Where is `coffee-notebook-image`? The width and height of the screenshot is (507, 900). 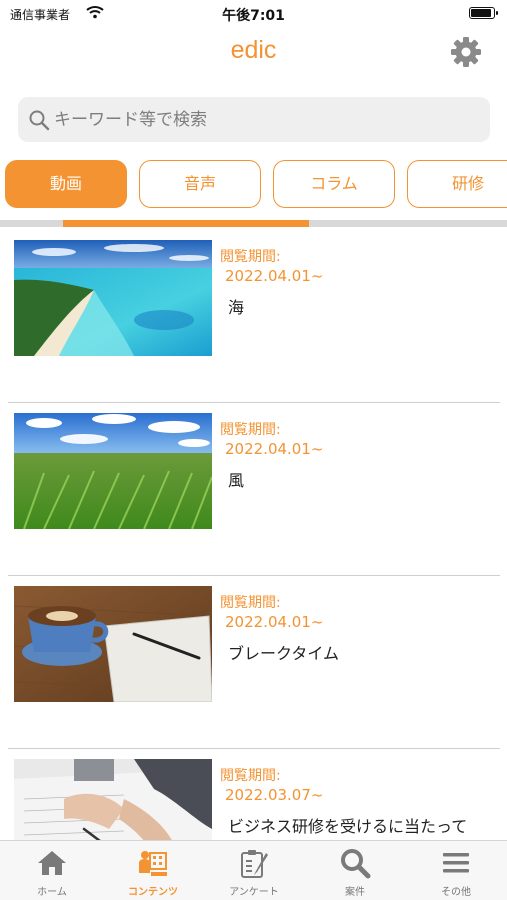 coffee-notebook-image is located at coordinates (113, 644).